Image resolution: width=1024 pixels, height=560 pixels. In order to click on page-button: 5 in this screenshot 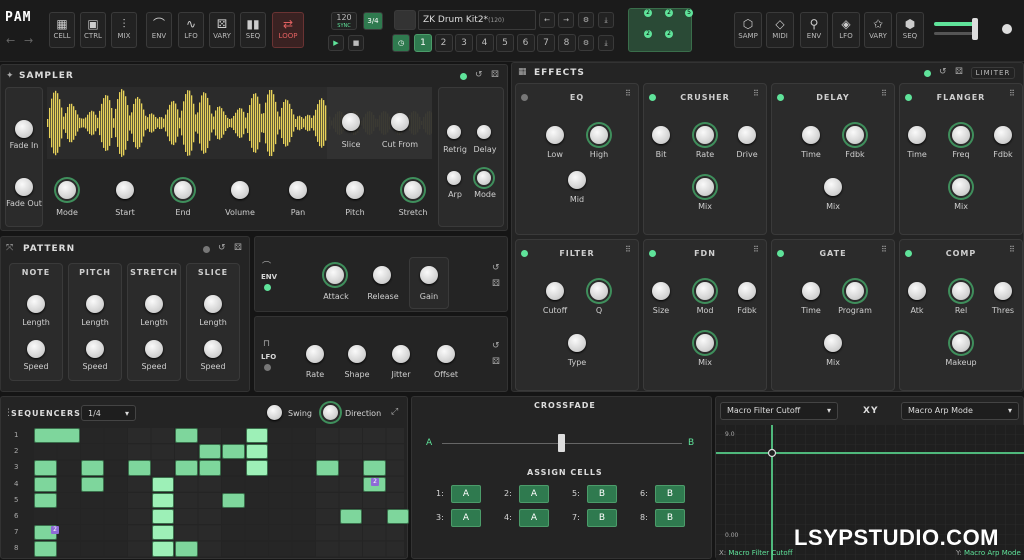, I will do `click(505, 43)`.